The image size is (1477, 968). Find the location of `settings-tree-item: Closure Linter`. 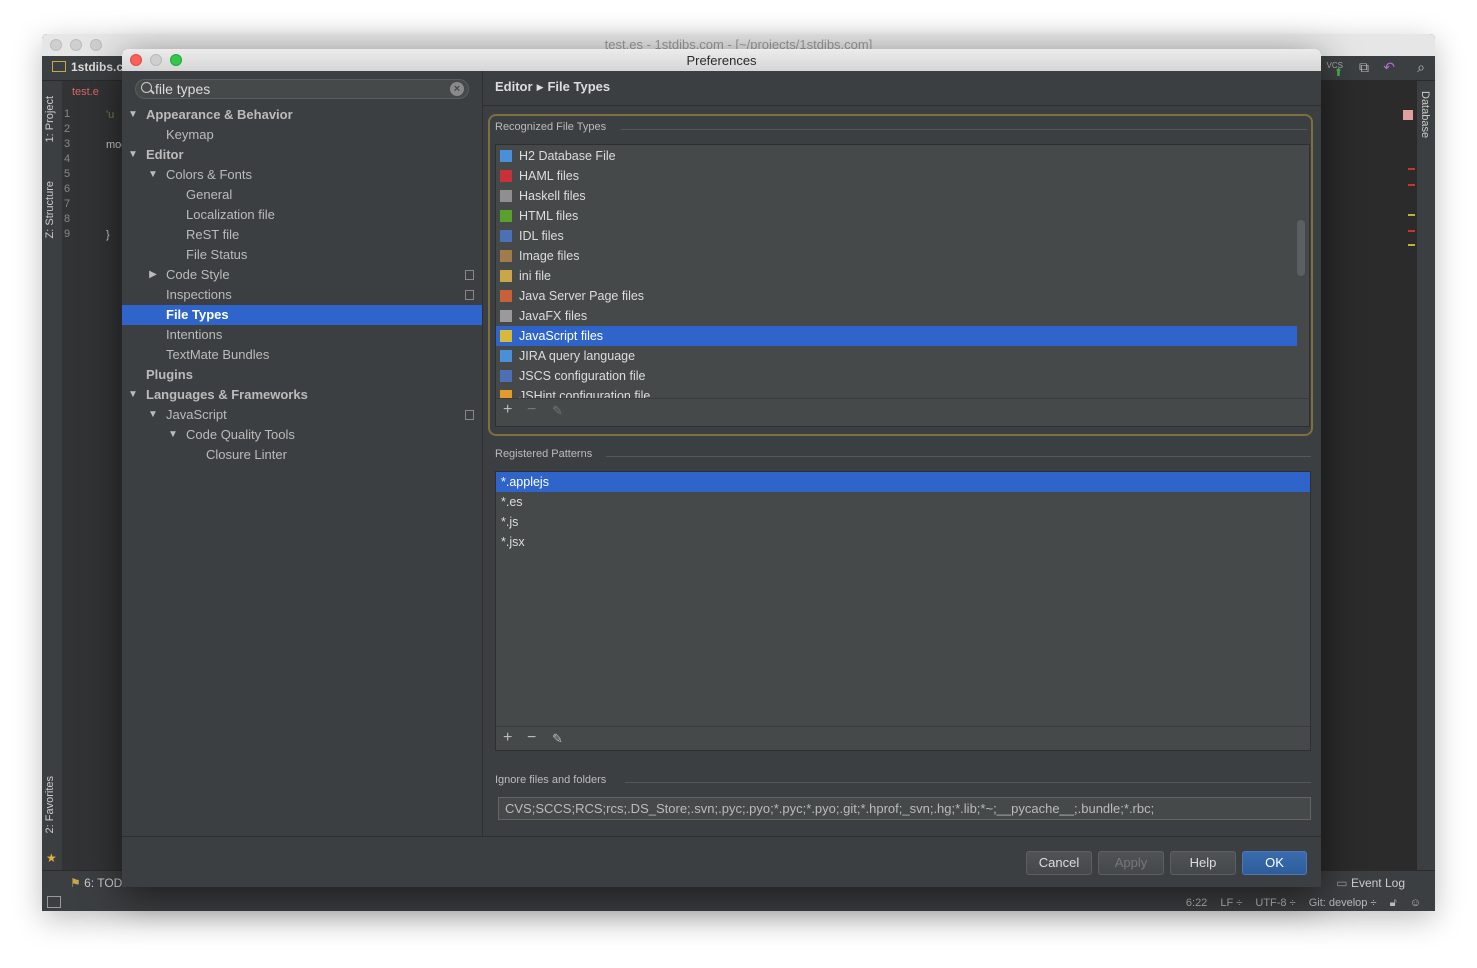

settings-tree-item: Closure Linter is located at coordinates (302, 455).